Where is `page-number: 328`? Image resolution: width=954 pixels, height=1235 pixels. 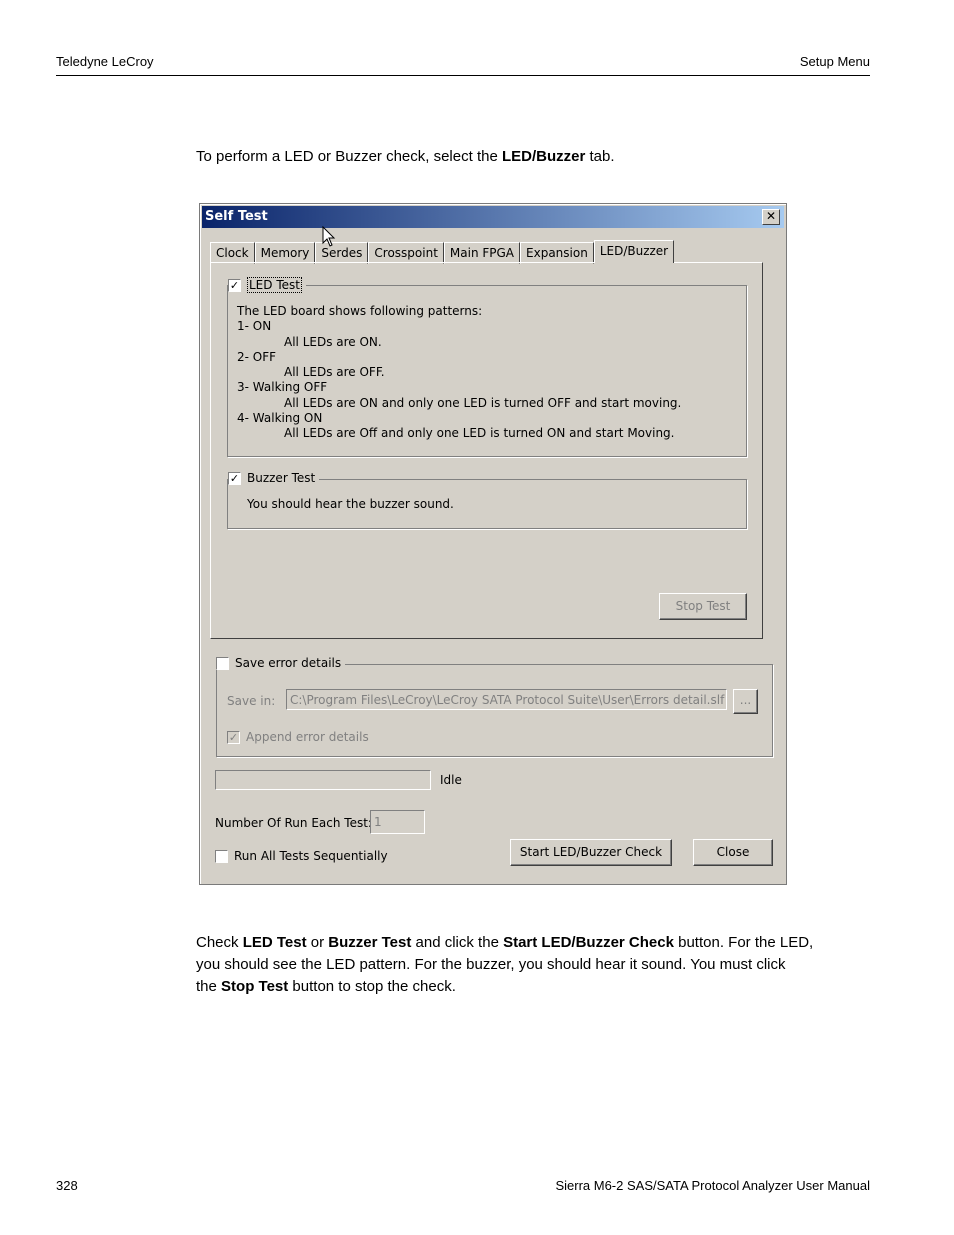 page-number: 328 is located at coordinates (67, 1185).